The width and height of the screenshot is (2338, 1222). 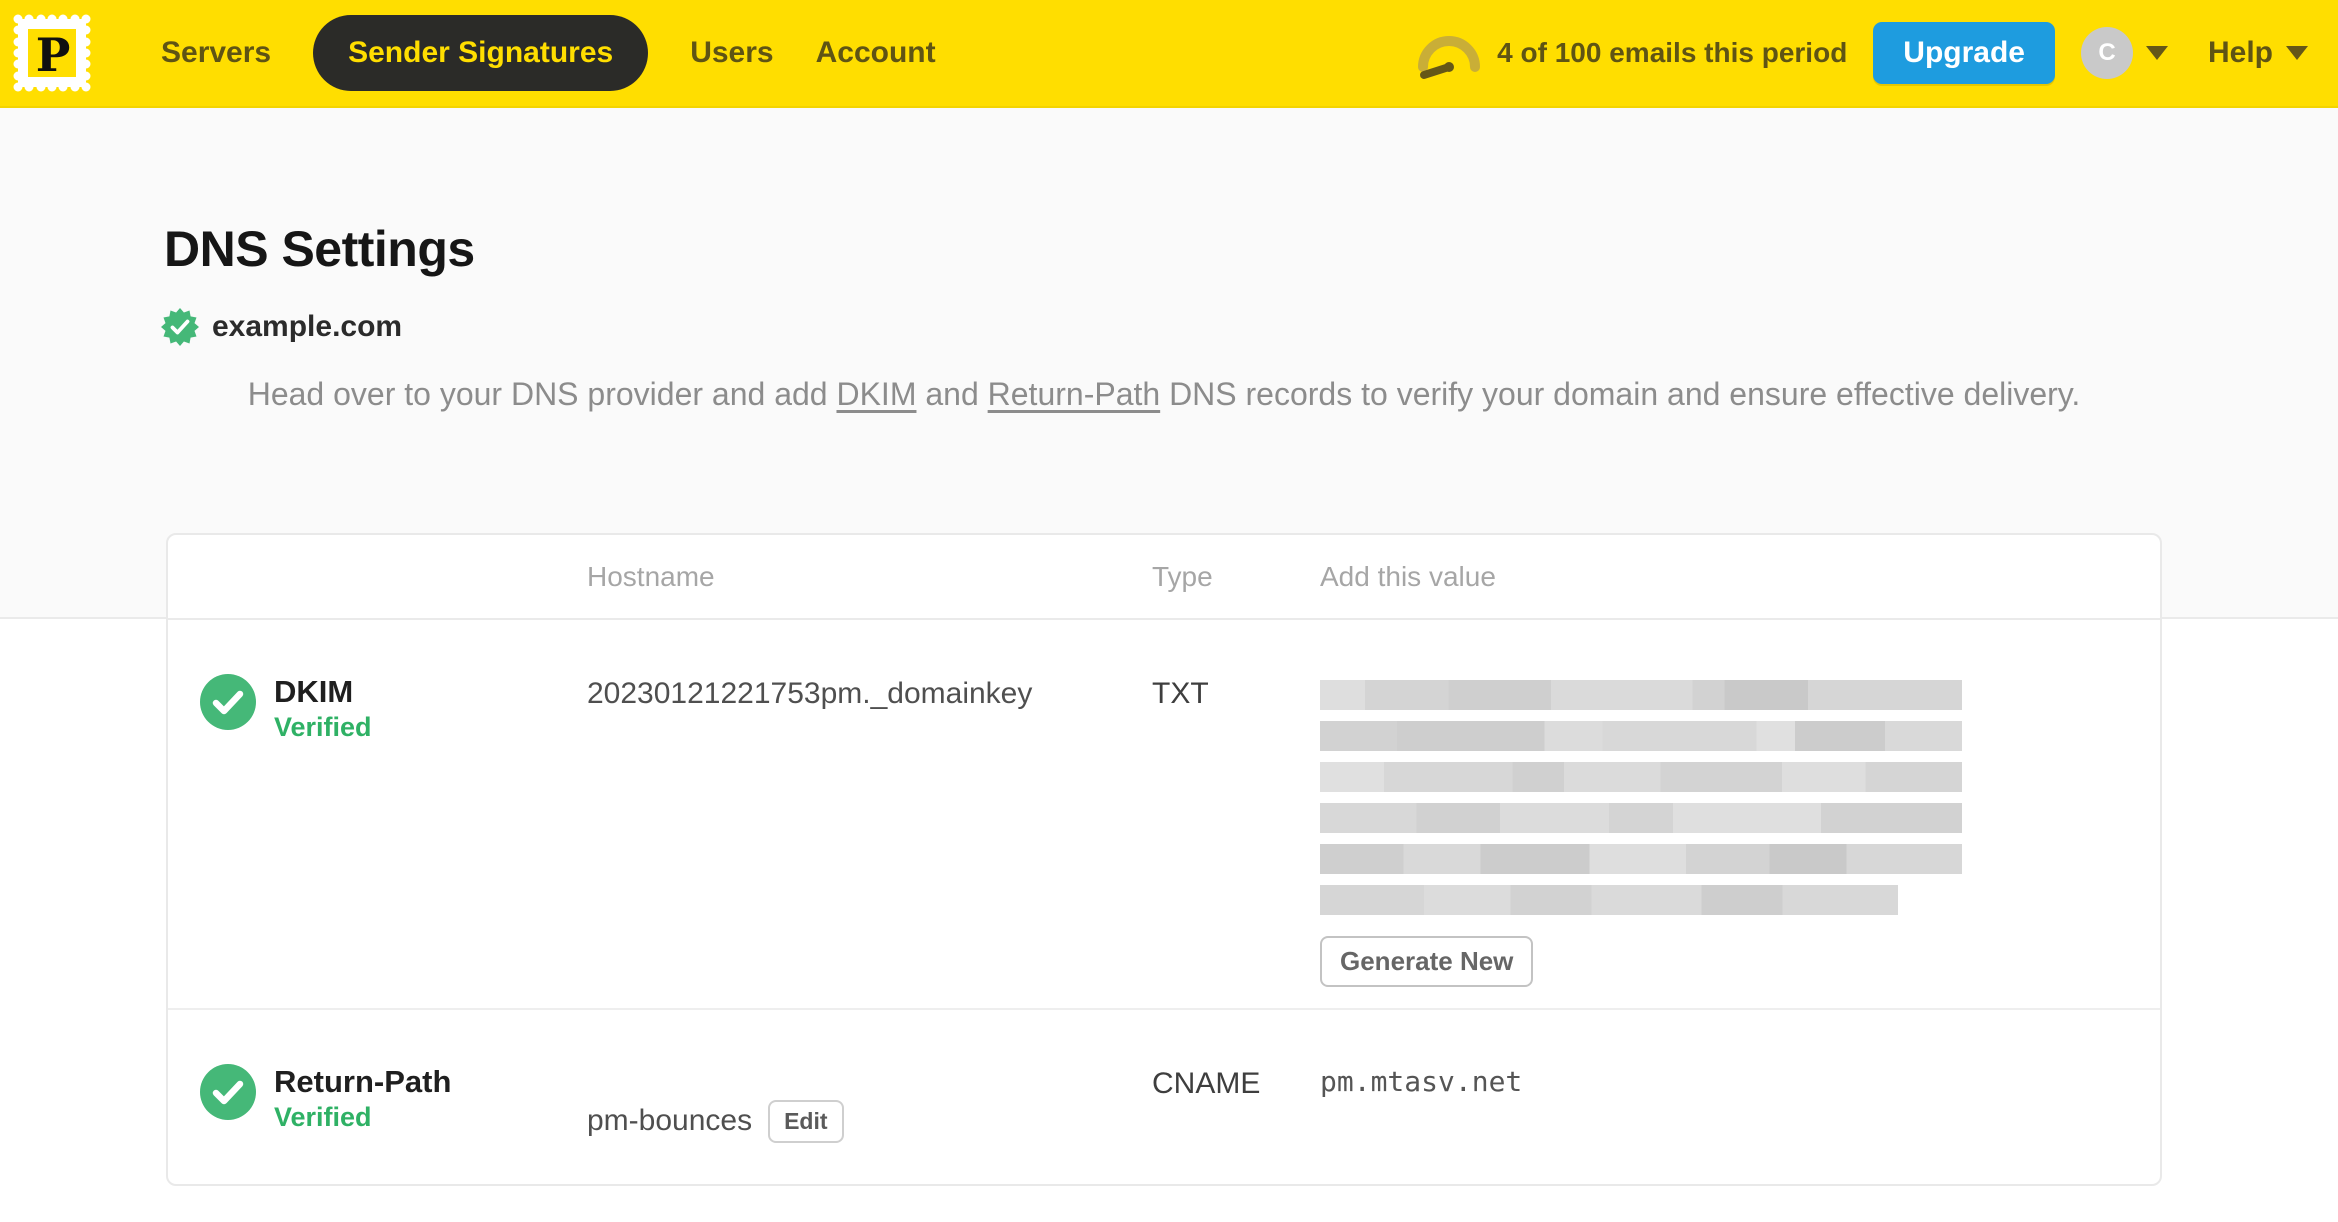 What do you see at coordinates (810, 693) in the screenshot?
I see `dkim-hostname: 20230121221753pm._domainkey` at bounding box center [810, 693].